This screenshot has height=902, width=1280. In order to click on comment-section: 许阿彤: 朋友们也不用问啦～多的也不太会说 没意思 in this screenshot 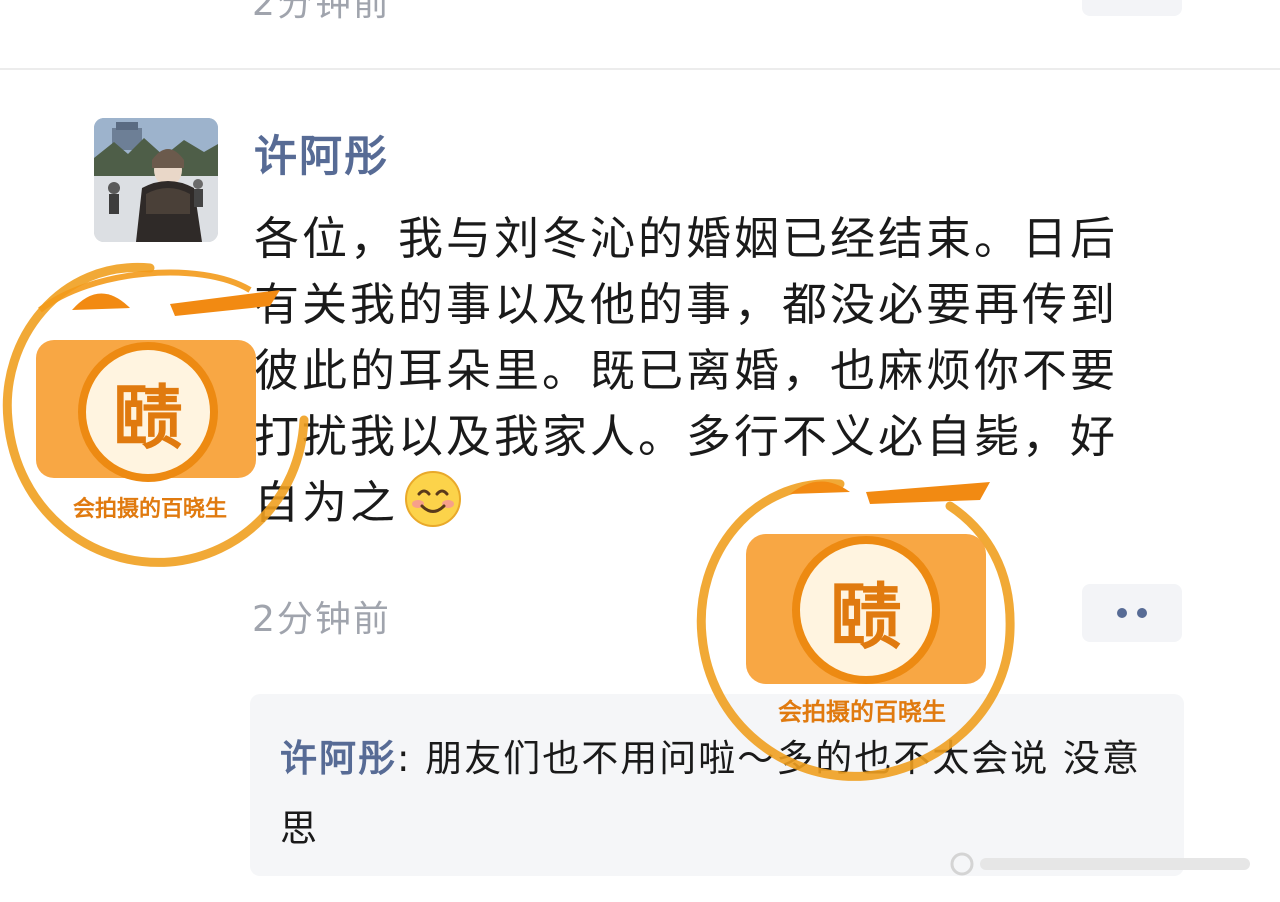, I will do `click(717, 785)`.